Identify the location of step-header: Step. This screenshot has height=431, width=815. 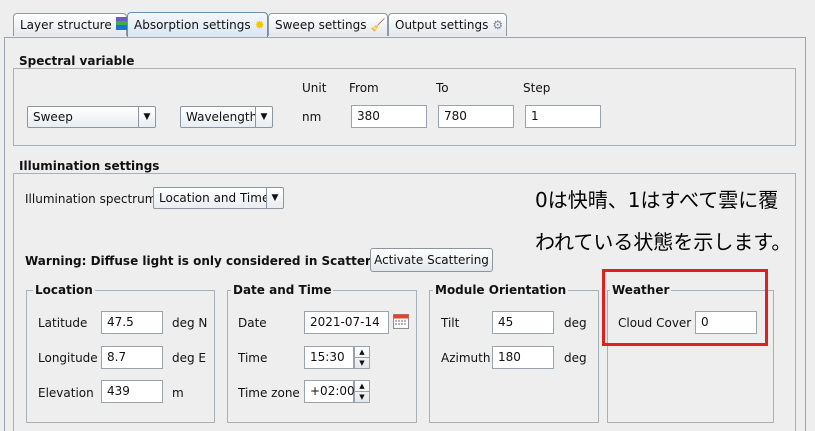
(537, 88).